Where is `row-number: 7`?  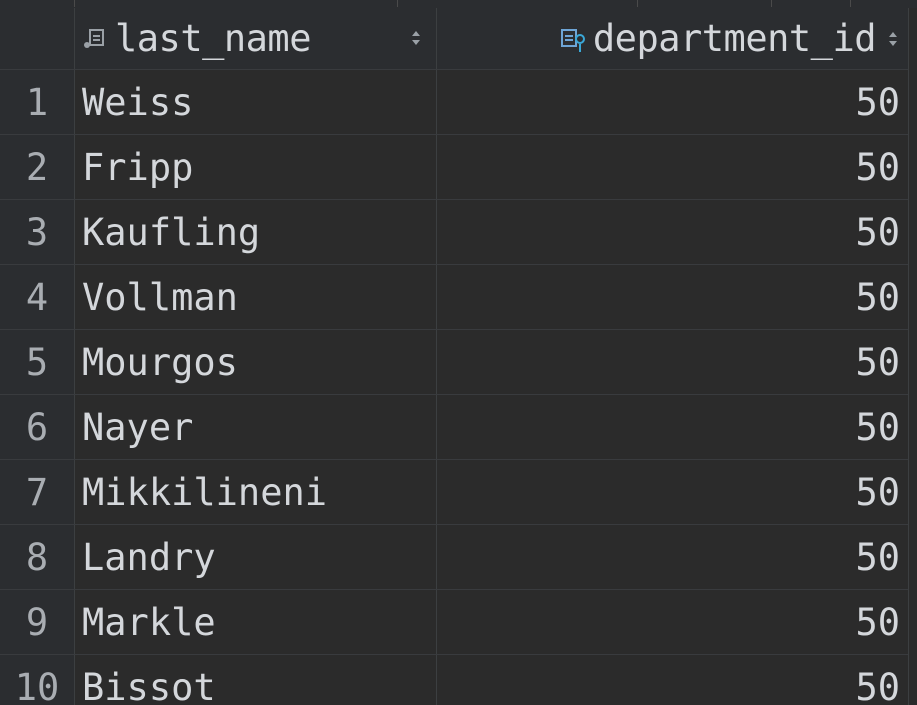 row-number: 7 is located at coordinates (37, 492).